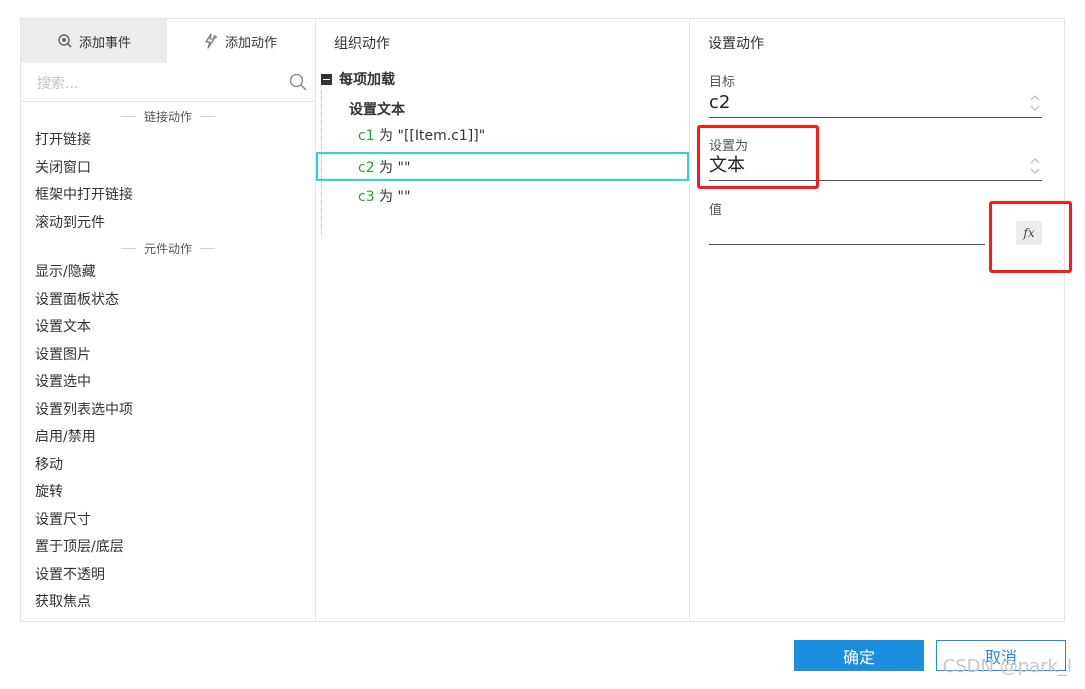 Image resolution: width=1085 pixels, height=689 pixels. What do you see at coordinates (298, 84) in the screenshot?
I see `search-icon` at bounding box center [298, 84].